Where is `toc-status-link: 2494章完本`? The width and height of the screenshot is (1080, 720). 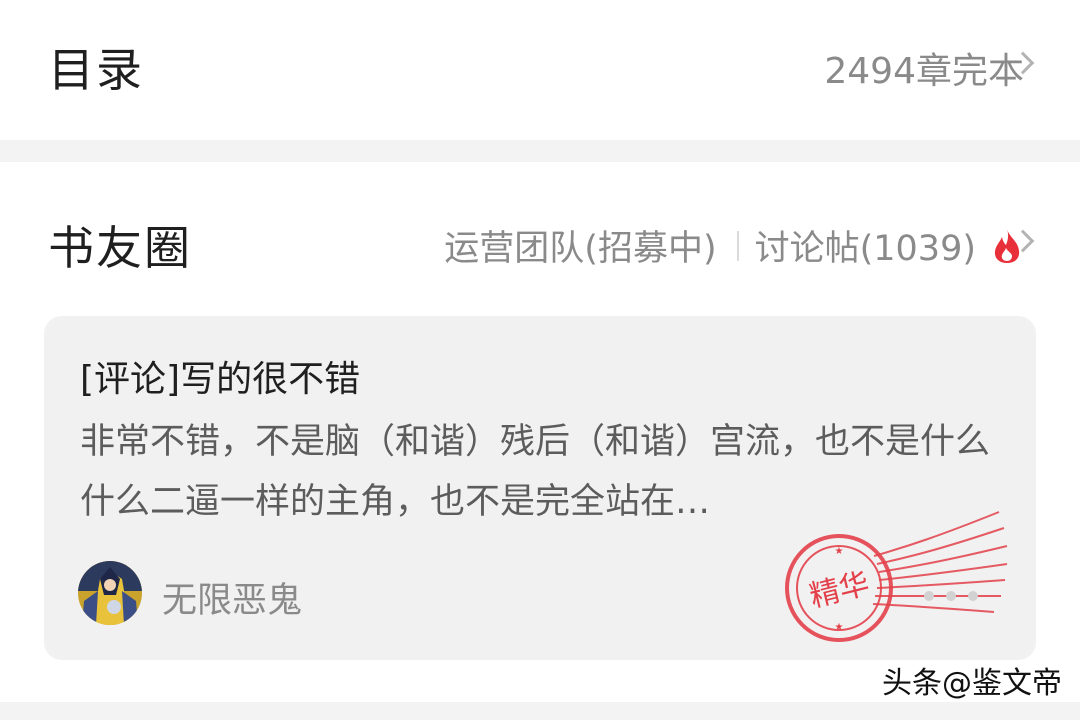 toc-status-link: 2494章完本 is located at coordinates (924, 68).